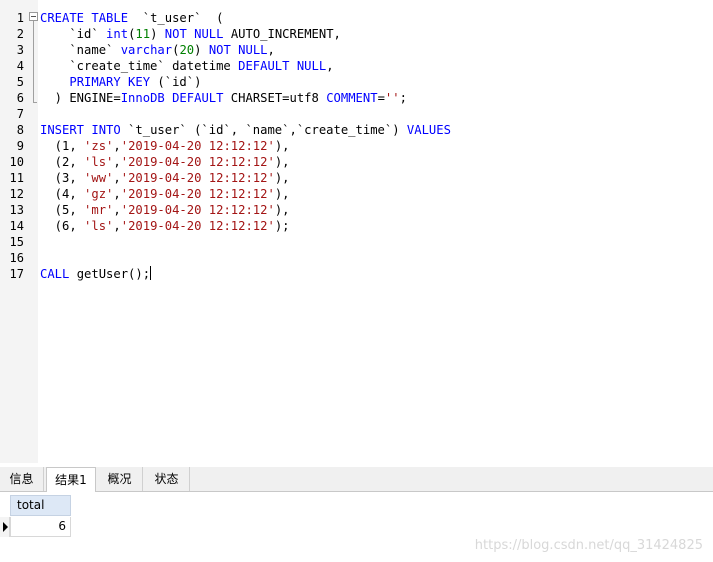  I want to click on code-token: ) ENGINE=, so click(80, 98).